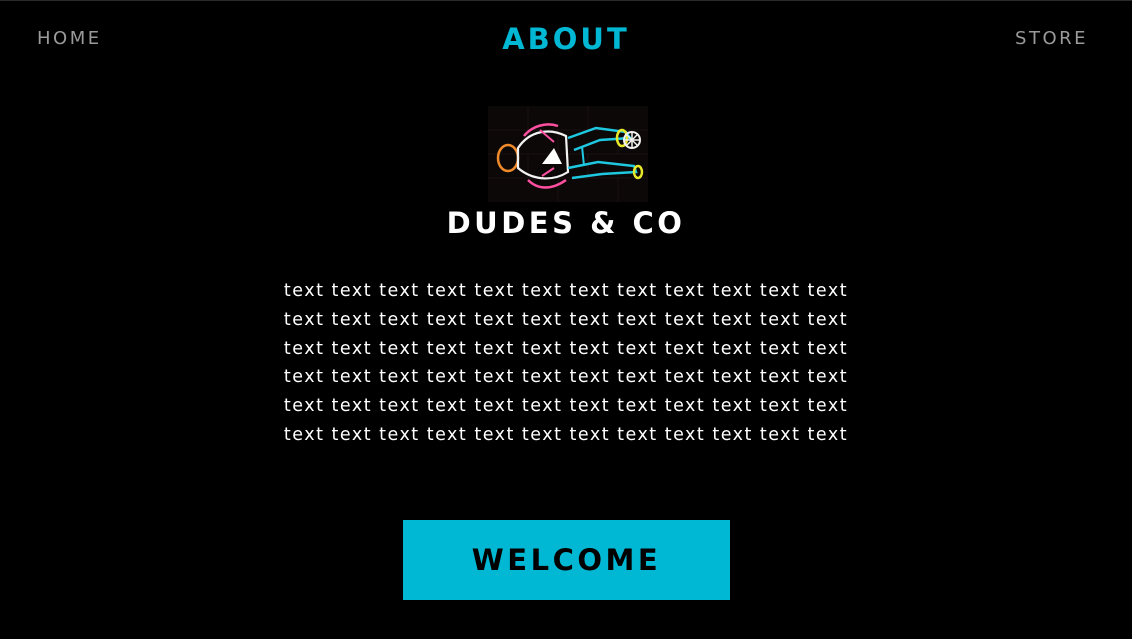  Describe the element at coordinates (568, 154) in the screenshot. I see `neon-dude-logo-icon` at that location.